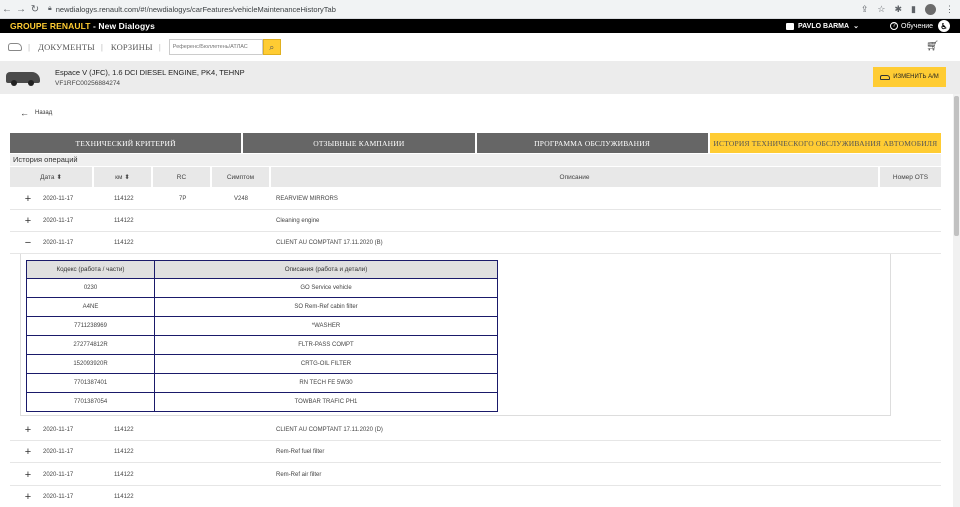 The height and width of the screenshot is (507, 960). What do you see at coordinates (122, 26) in the screenshot?
I see `brand-suffix: - New Dialogys` at bounding box center [122, 26].